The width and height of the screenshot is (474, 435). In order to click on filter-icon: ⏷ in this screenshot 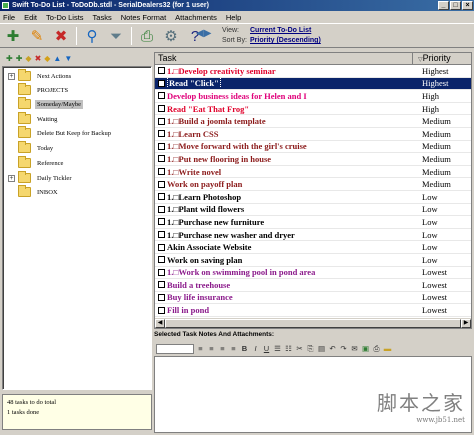, I will do `click(116, 36)`.